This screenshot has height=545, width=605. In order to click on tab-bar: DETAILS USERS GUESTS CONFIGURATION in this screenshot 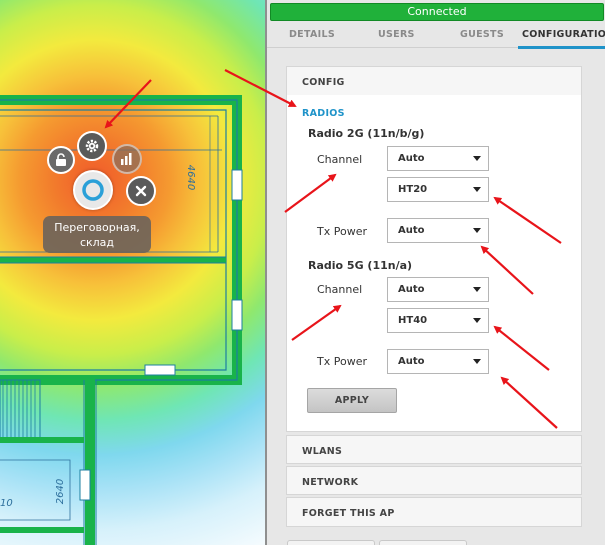, I will do `click(436, 36)`.